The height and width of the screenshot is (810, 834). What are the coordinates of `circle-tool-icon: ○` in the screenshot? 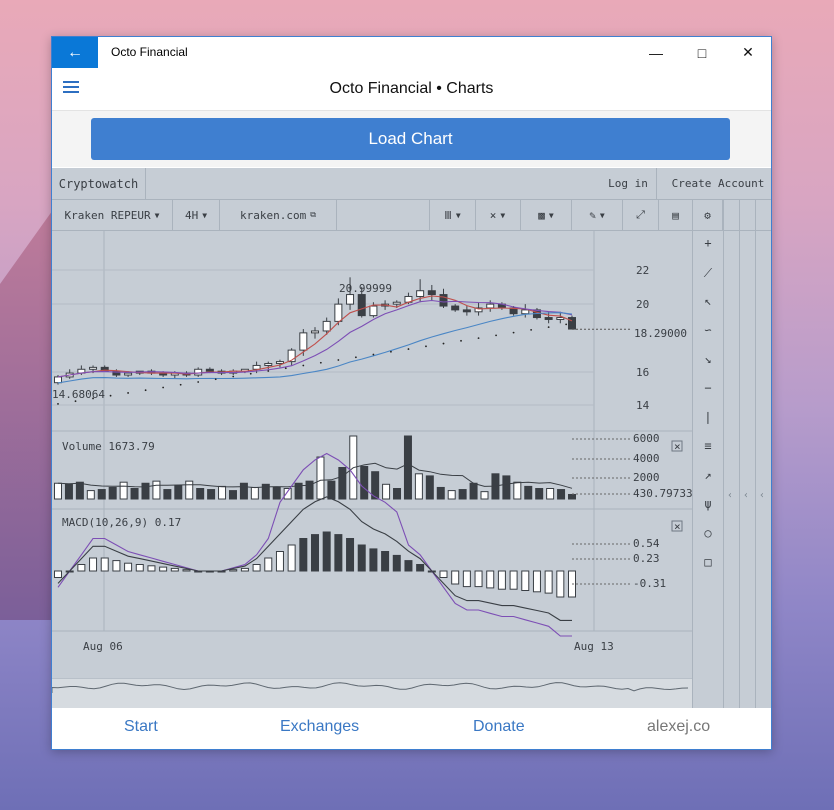 It's located at (708, 533).